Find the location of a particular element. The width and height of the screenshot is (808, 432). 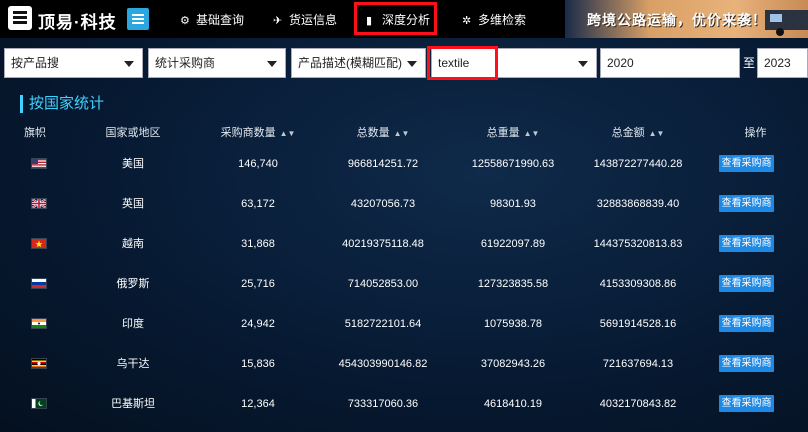

ug-flag-icon is located at coordinates (39, 363).